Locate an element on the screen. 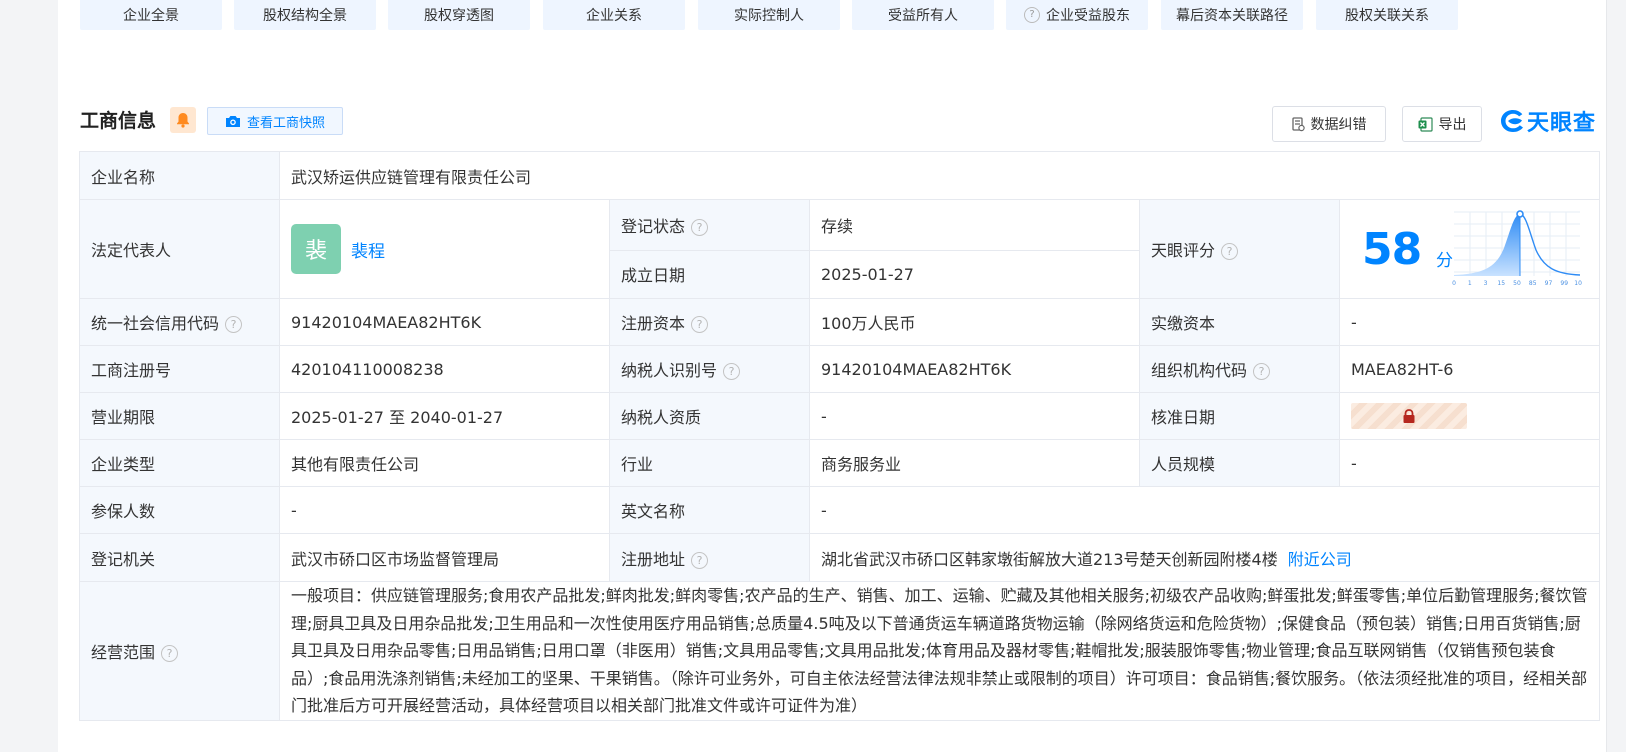  authority-value: 武汉市硚口区市场监督管理局 is located at coordinates (444, 557).